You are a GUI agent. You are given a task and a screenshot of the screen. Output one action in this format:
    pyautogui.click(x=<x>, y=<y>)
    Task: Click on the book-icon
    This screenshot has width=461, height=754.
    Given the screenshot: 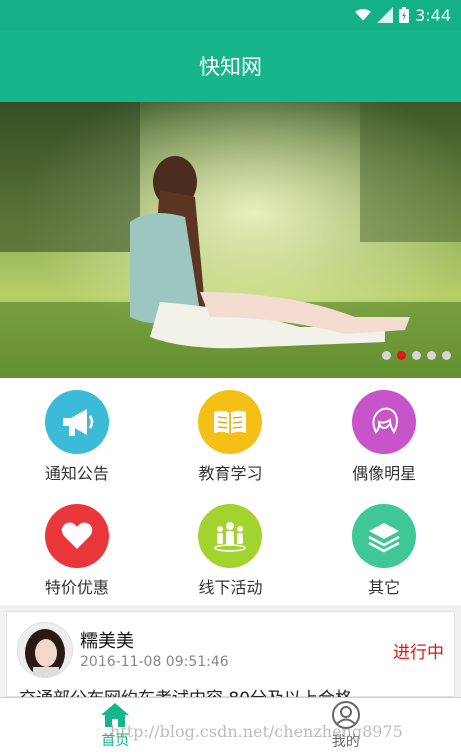 What is the action you would take?
    pyautogui.click(x=230, y=422)
    